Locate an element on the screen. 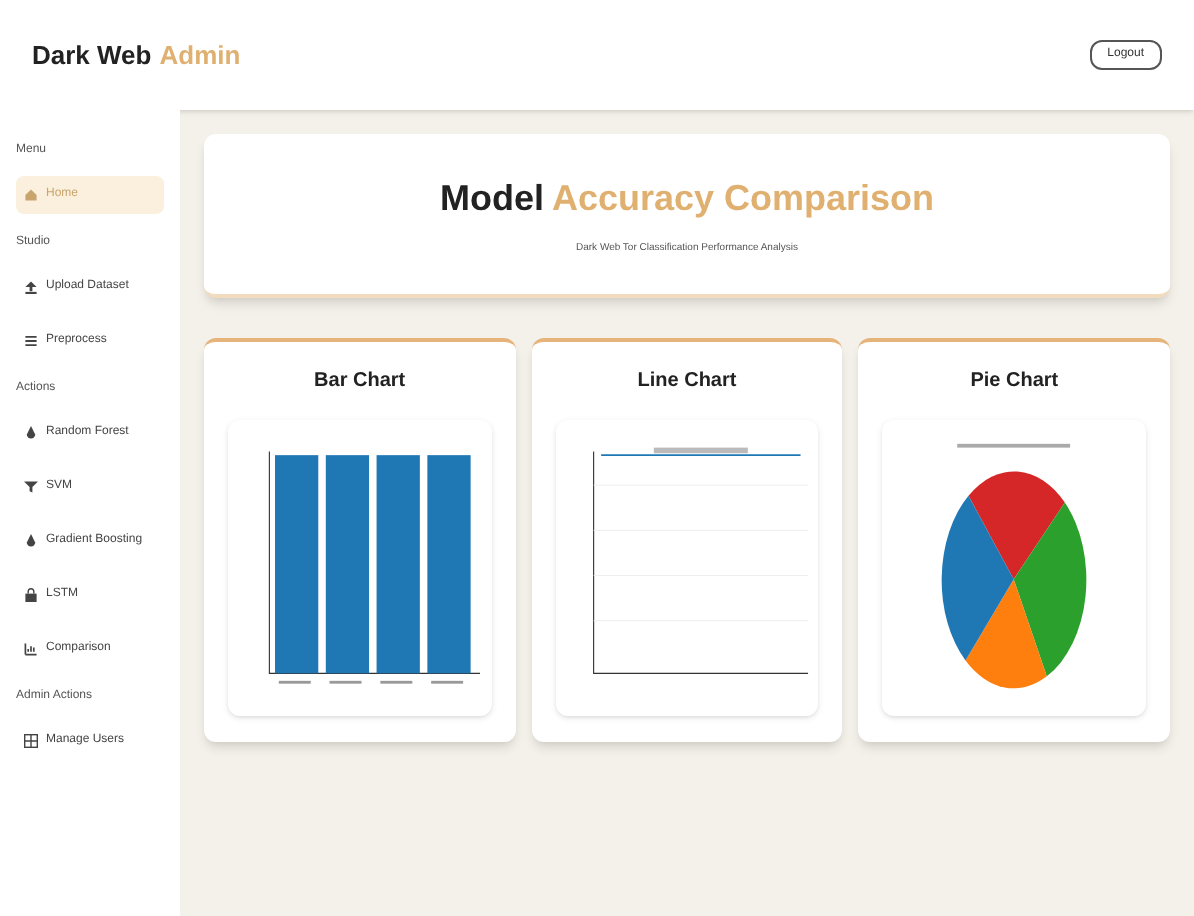 This screenshot has width=1194, height=916. page-title-accent: Accuracy Comparison is located at coordinates (743, 198).